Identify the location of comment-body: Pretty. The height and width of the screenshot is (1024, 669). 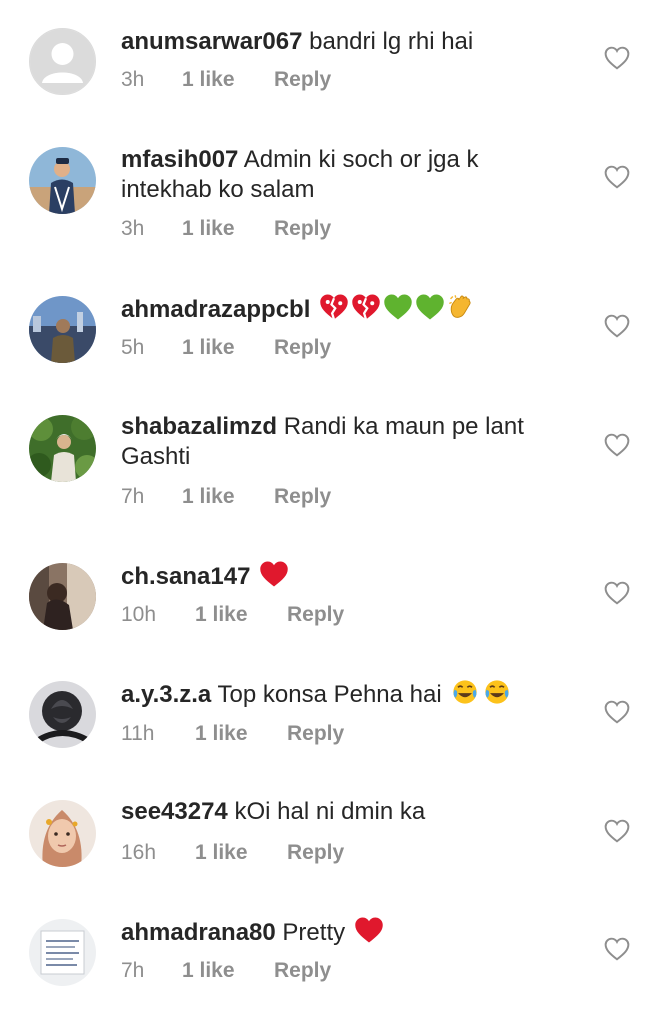
(314, 932).